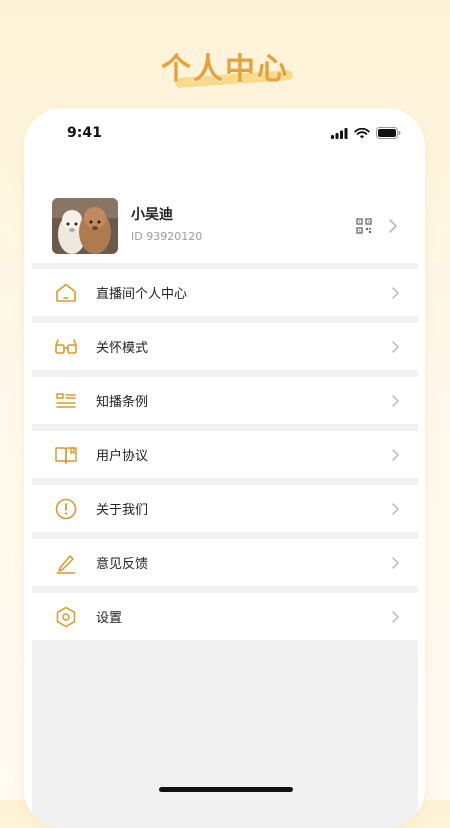  Describe the element at coordinates (225, 454) in the screenshot. I see `menu-item-user-agreement: 用户协议` at that location.